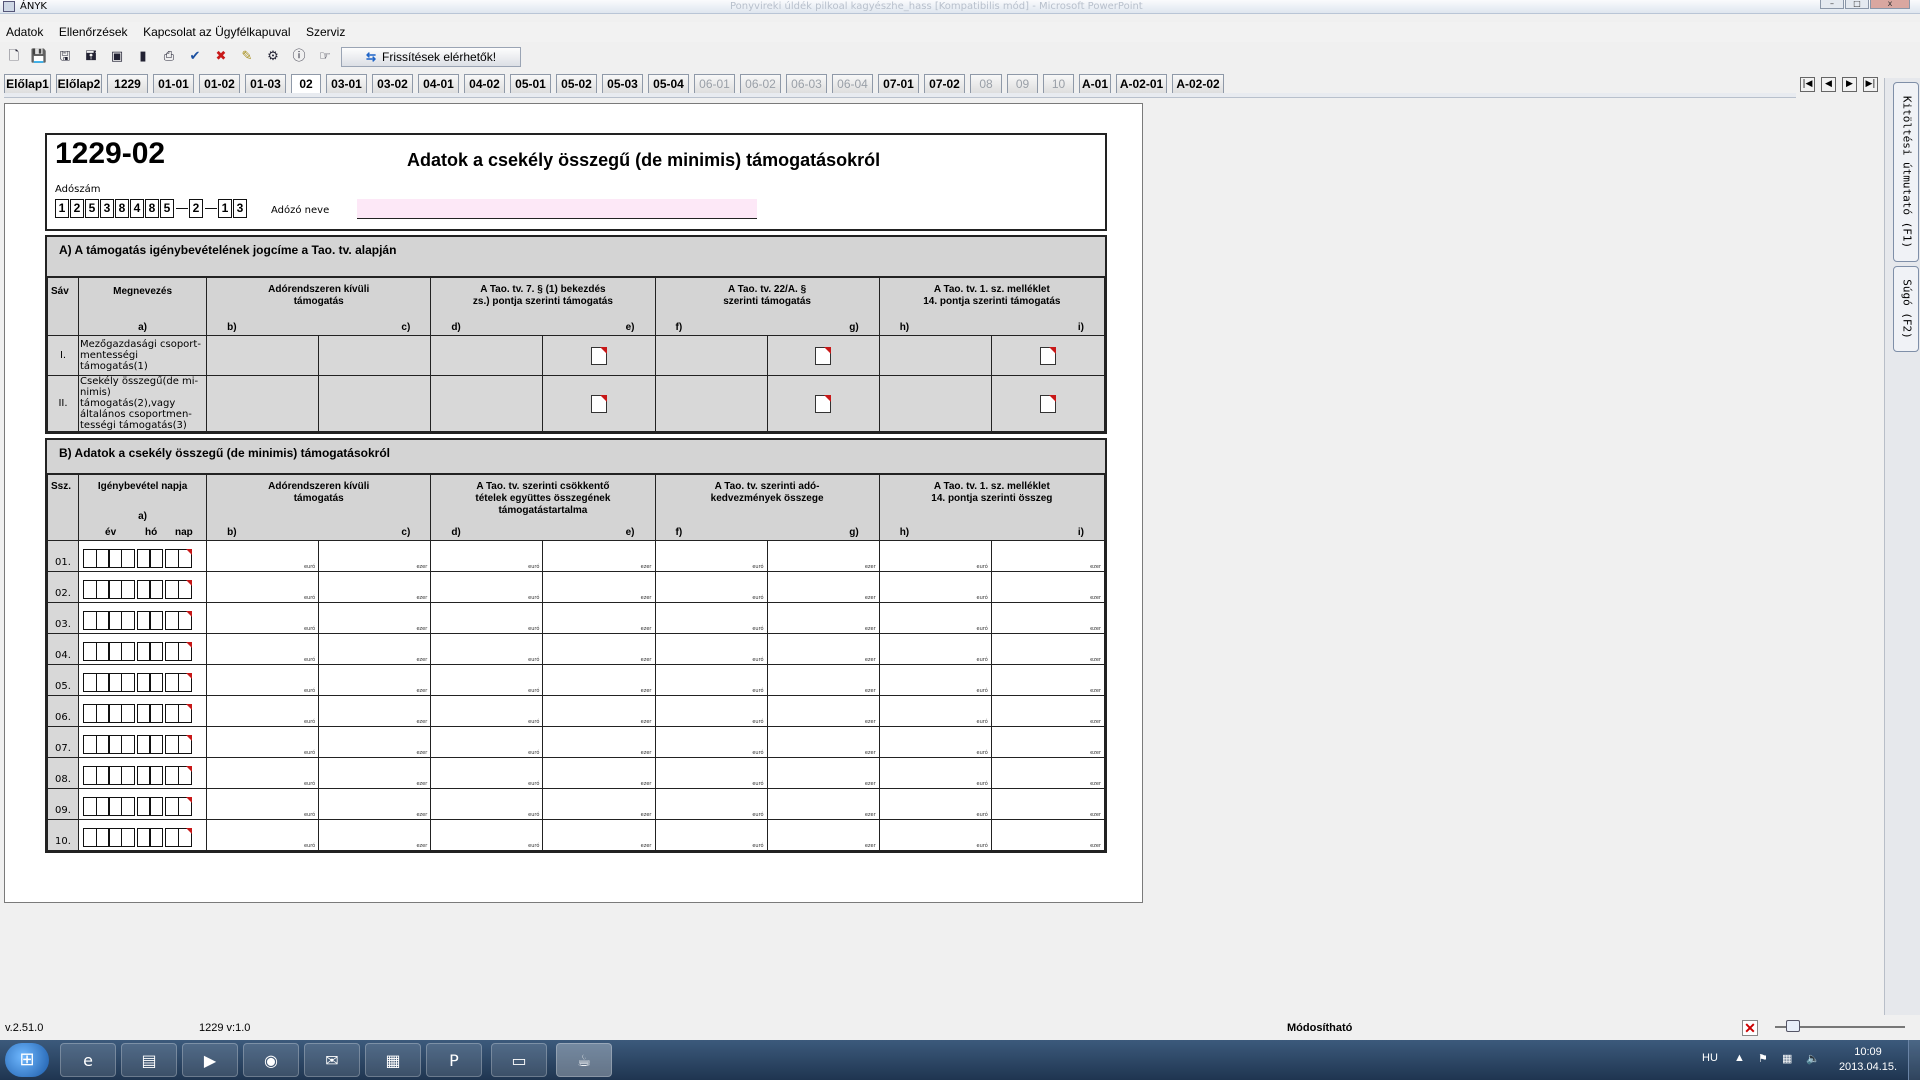 This screenshot has height=1080, width=1920. Describe the element at coordinates (65, 57) in the screenshot. I see `save-as-icon: 🖫` at that location.